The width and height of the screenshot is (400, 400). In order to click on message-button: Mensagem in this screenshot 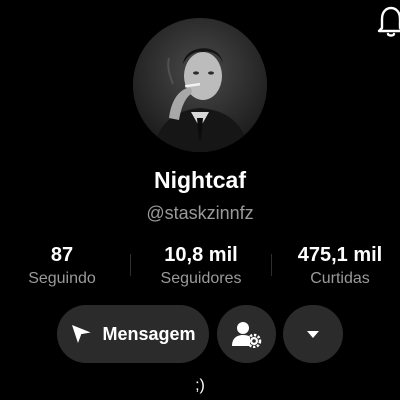, I will do `click(133, 334)`.